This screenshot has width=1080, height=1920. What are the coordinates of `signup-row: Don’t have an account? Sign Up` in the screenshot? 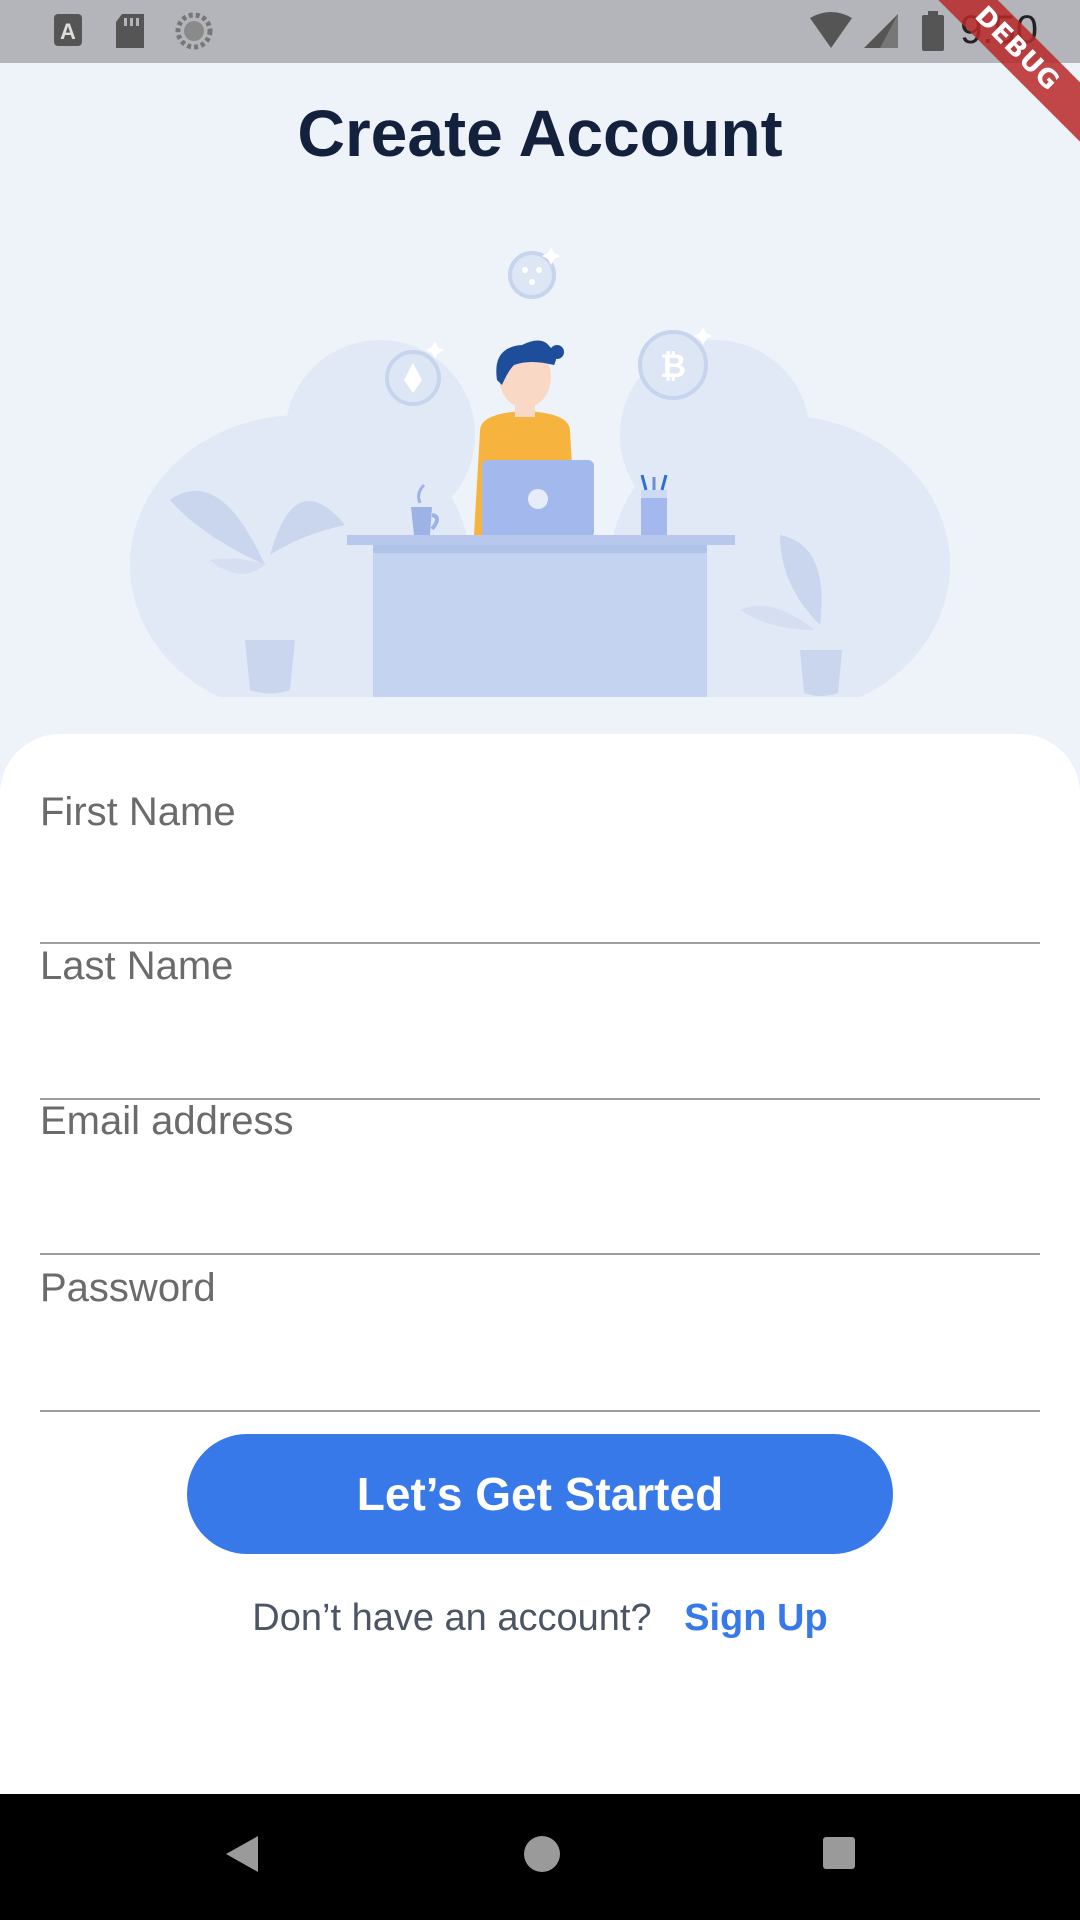 It's located at (540, 1618).